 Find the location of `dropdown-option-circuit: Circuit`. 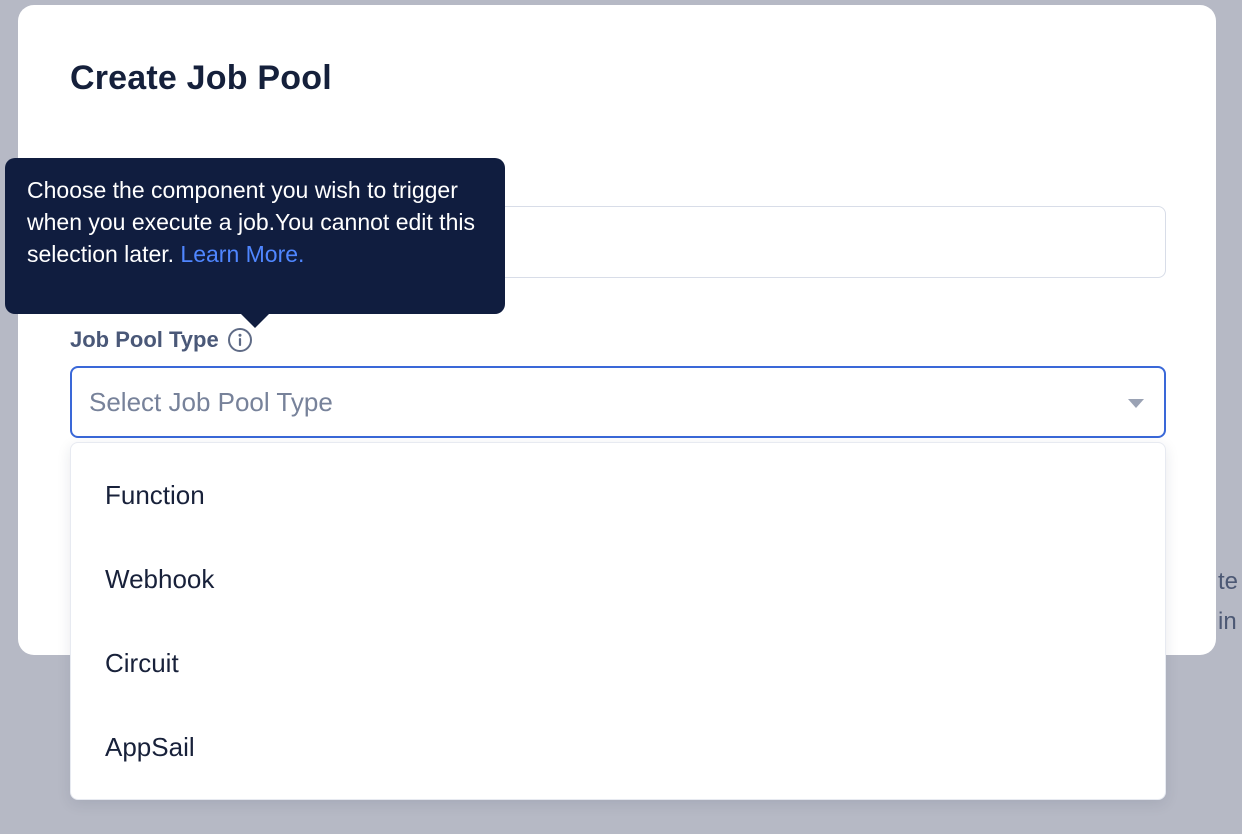

dropdown-option-circuit: Circuit is located at coordinates (618, 663).